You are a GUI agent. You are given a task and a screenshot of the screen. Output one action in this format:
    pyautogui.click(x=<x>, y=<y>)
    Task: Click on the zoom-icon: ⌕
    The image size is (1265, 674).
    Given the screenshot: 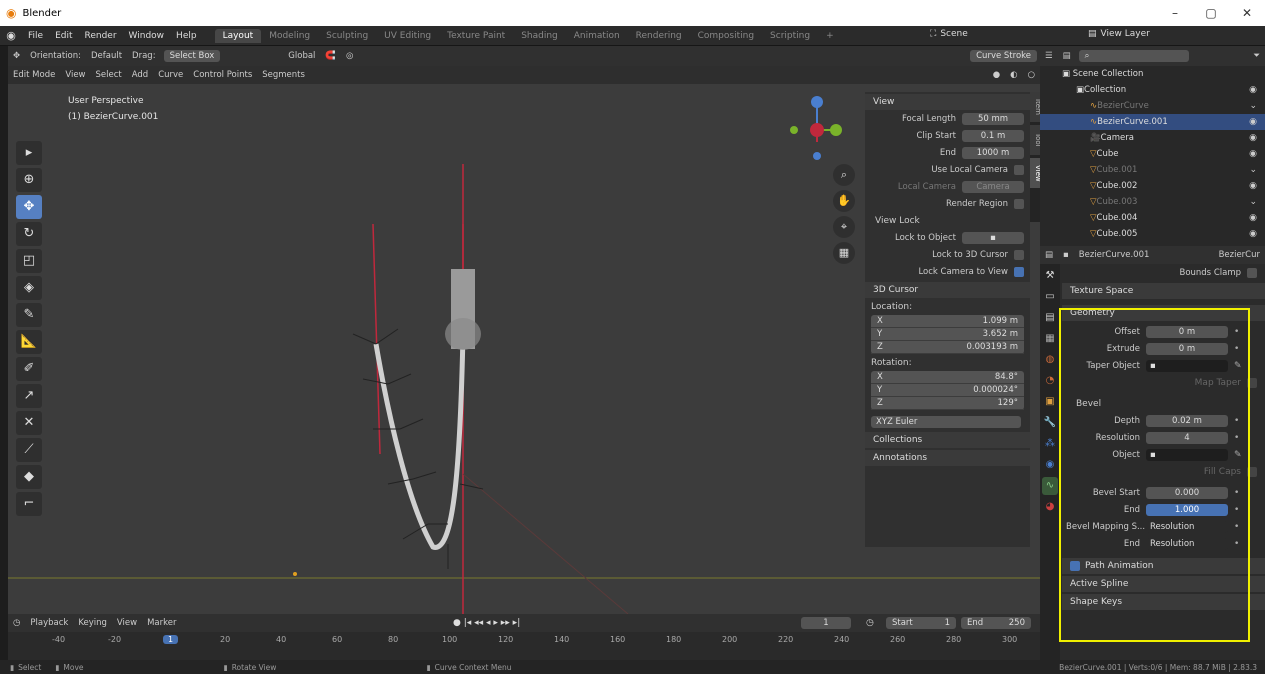 What is the action you would take?
    pyautogui.click(x=844, y=175)
    